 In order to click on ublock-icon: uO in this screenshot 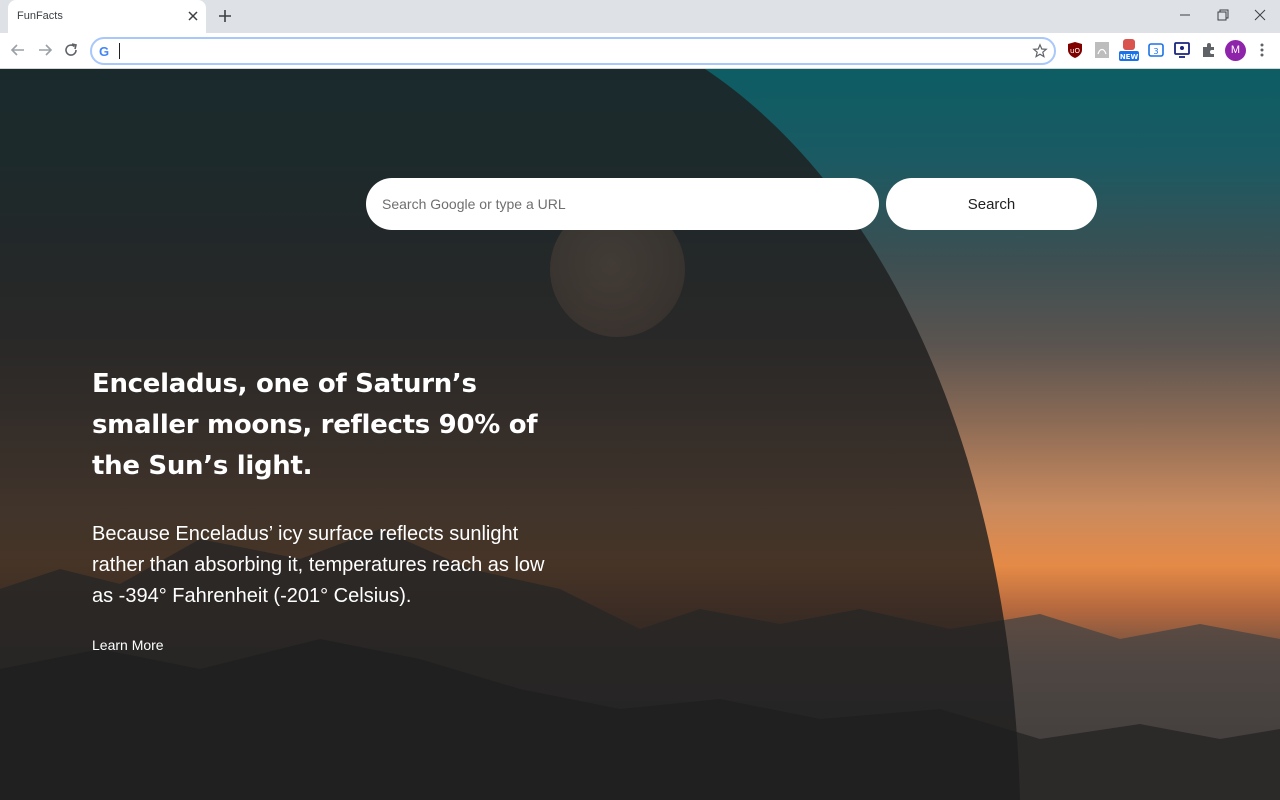, I will do `click(1075, 50)`.